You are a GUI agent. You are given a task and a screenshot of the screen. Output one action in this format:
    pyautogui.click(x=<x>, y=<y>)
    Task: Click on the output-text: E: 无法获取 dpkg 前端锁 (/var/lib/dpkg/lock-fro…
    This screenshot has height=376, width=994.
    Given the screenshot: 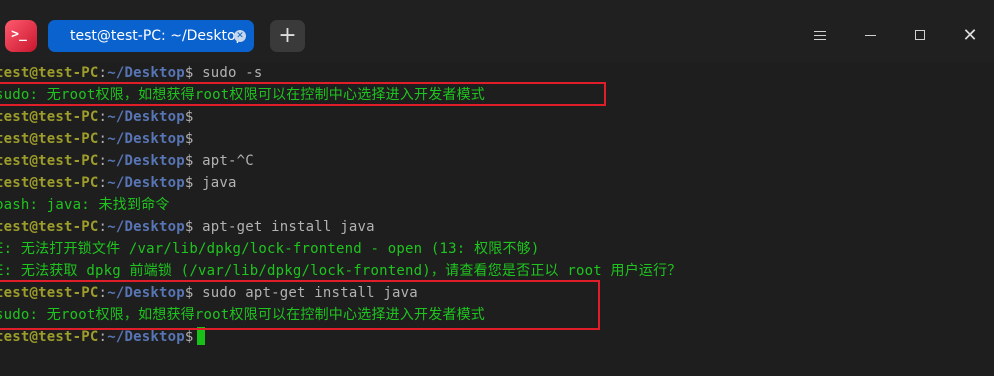 What is the action you would take?
    pyautogui.click(x=341, y=271)
    